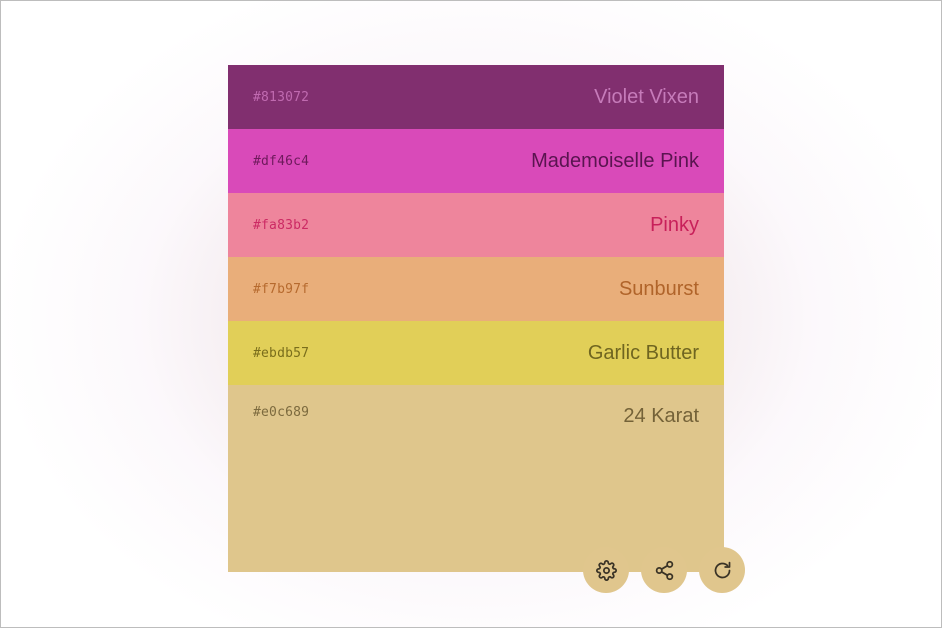  I want to click on refresh-button, so click(722, 570).